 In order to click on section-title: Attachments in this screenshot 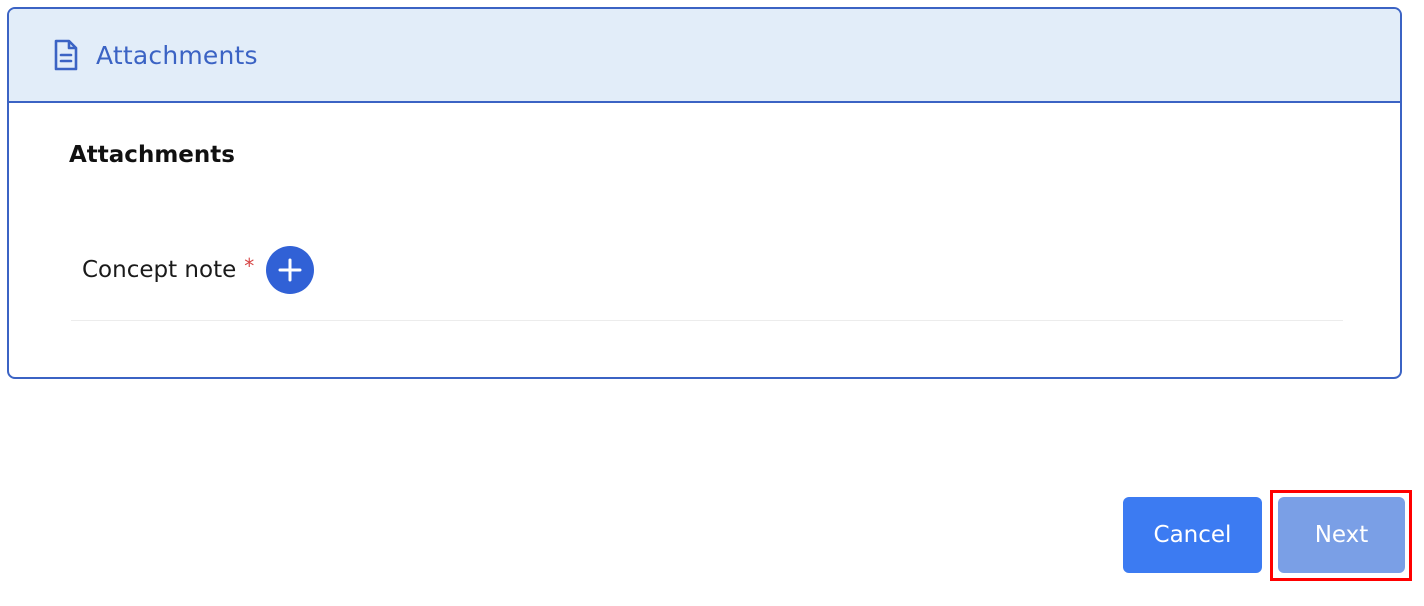, I will do `click(152, 155)`.